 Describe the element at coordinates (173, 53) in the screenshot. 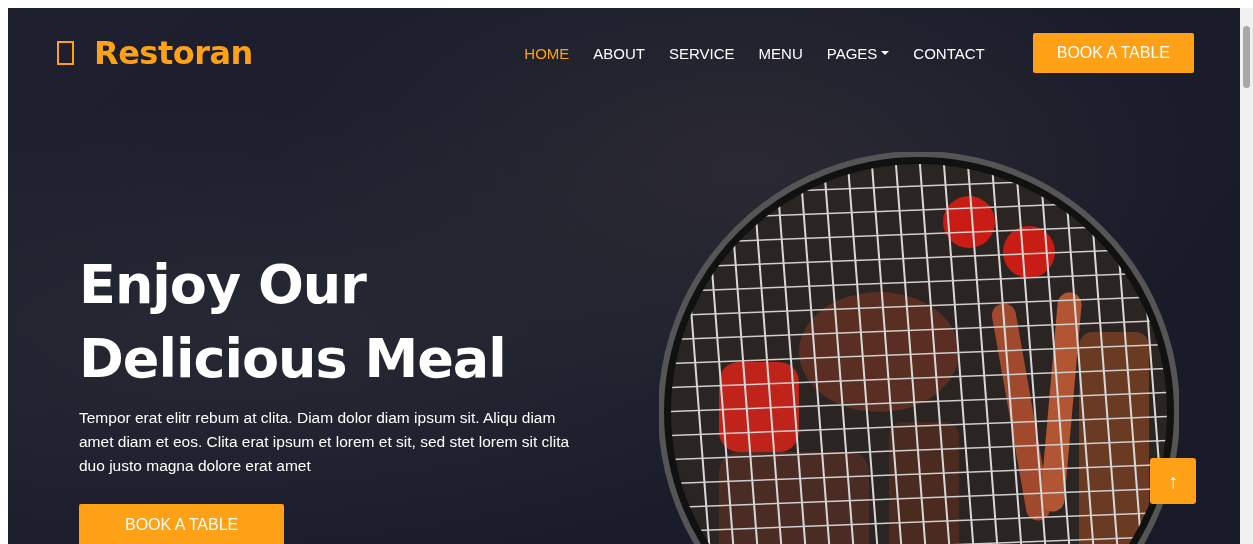

I see `brand-name: Restoran` at that location.